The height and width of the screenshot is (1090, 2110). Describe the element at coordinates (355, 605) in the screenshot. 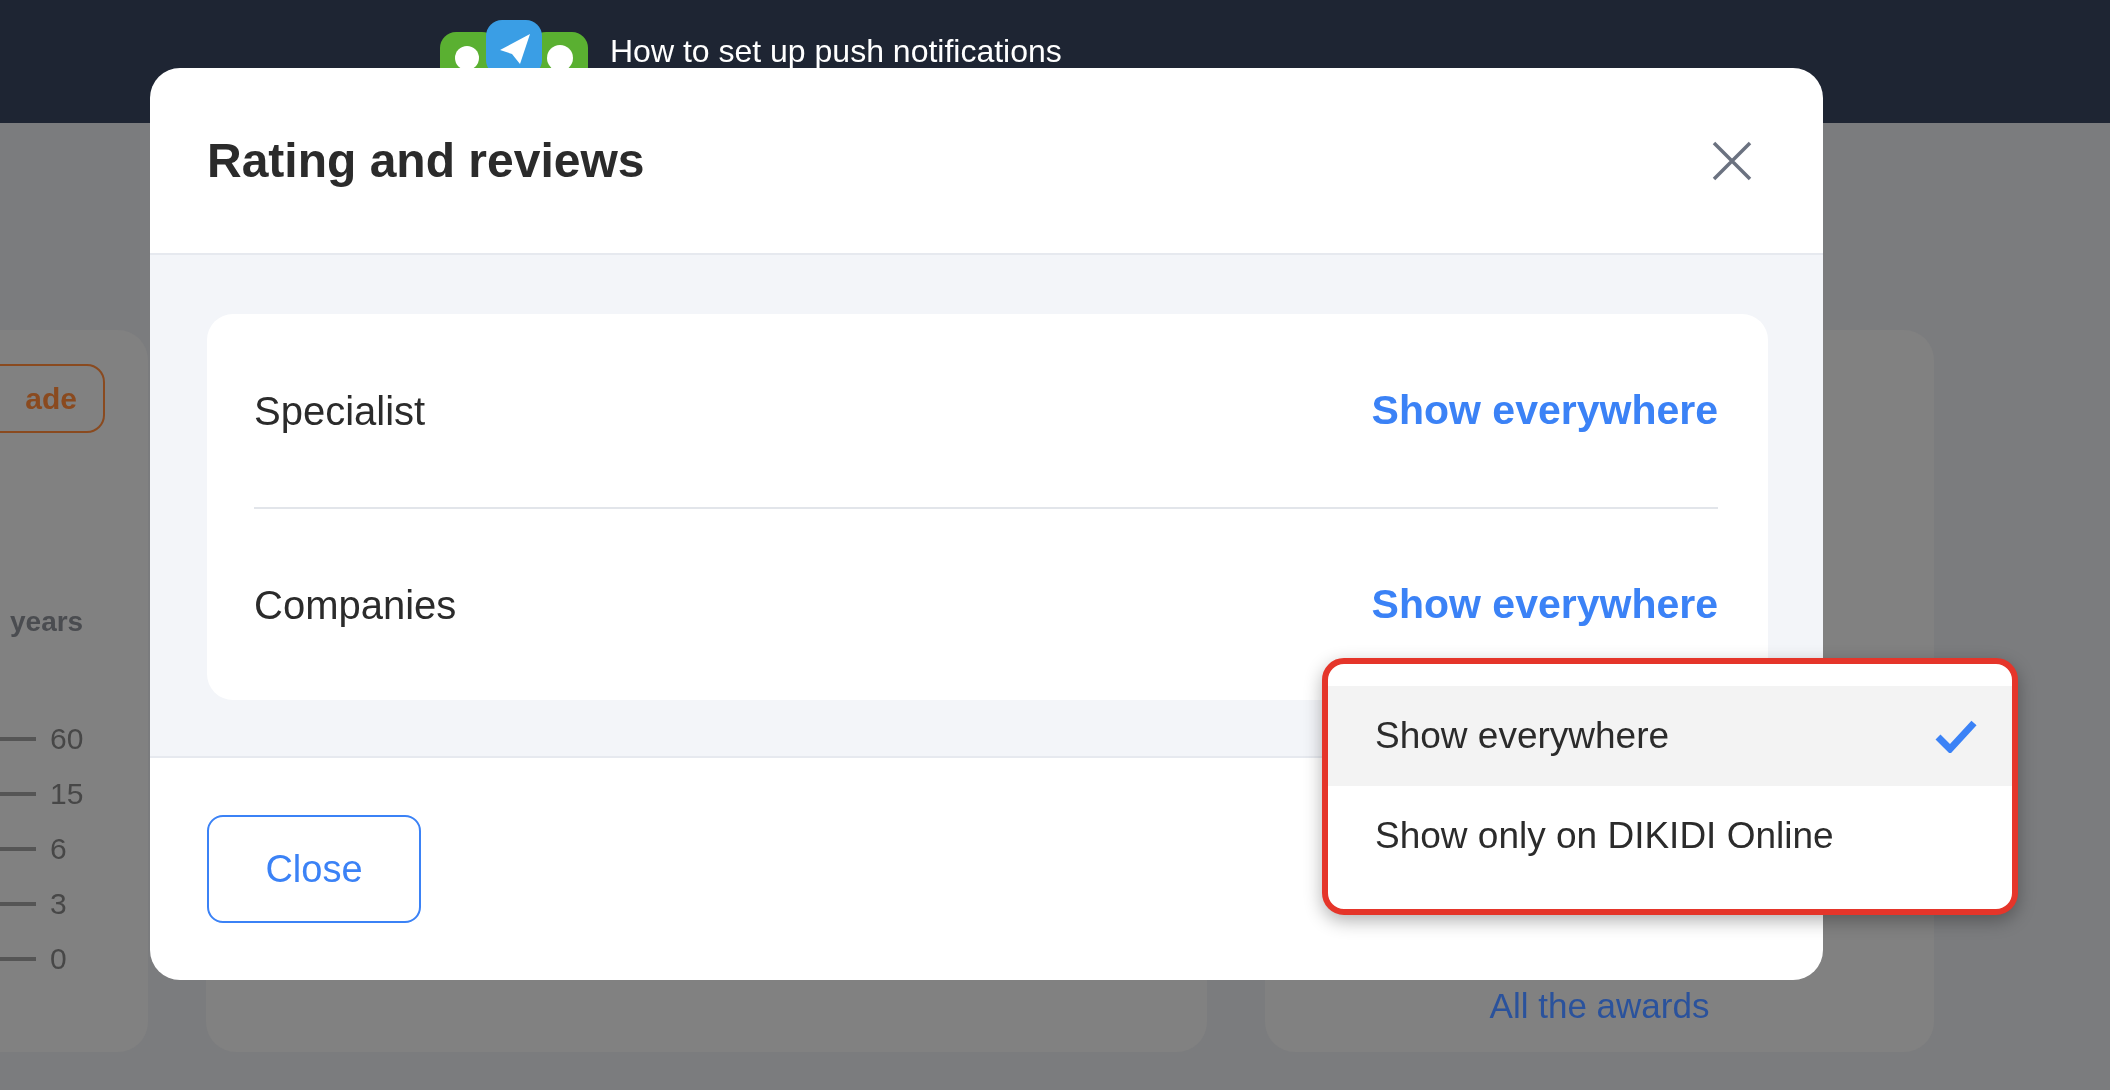

I see `setting-label: Companies` at that location.